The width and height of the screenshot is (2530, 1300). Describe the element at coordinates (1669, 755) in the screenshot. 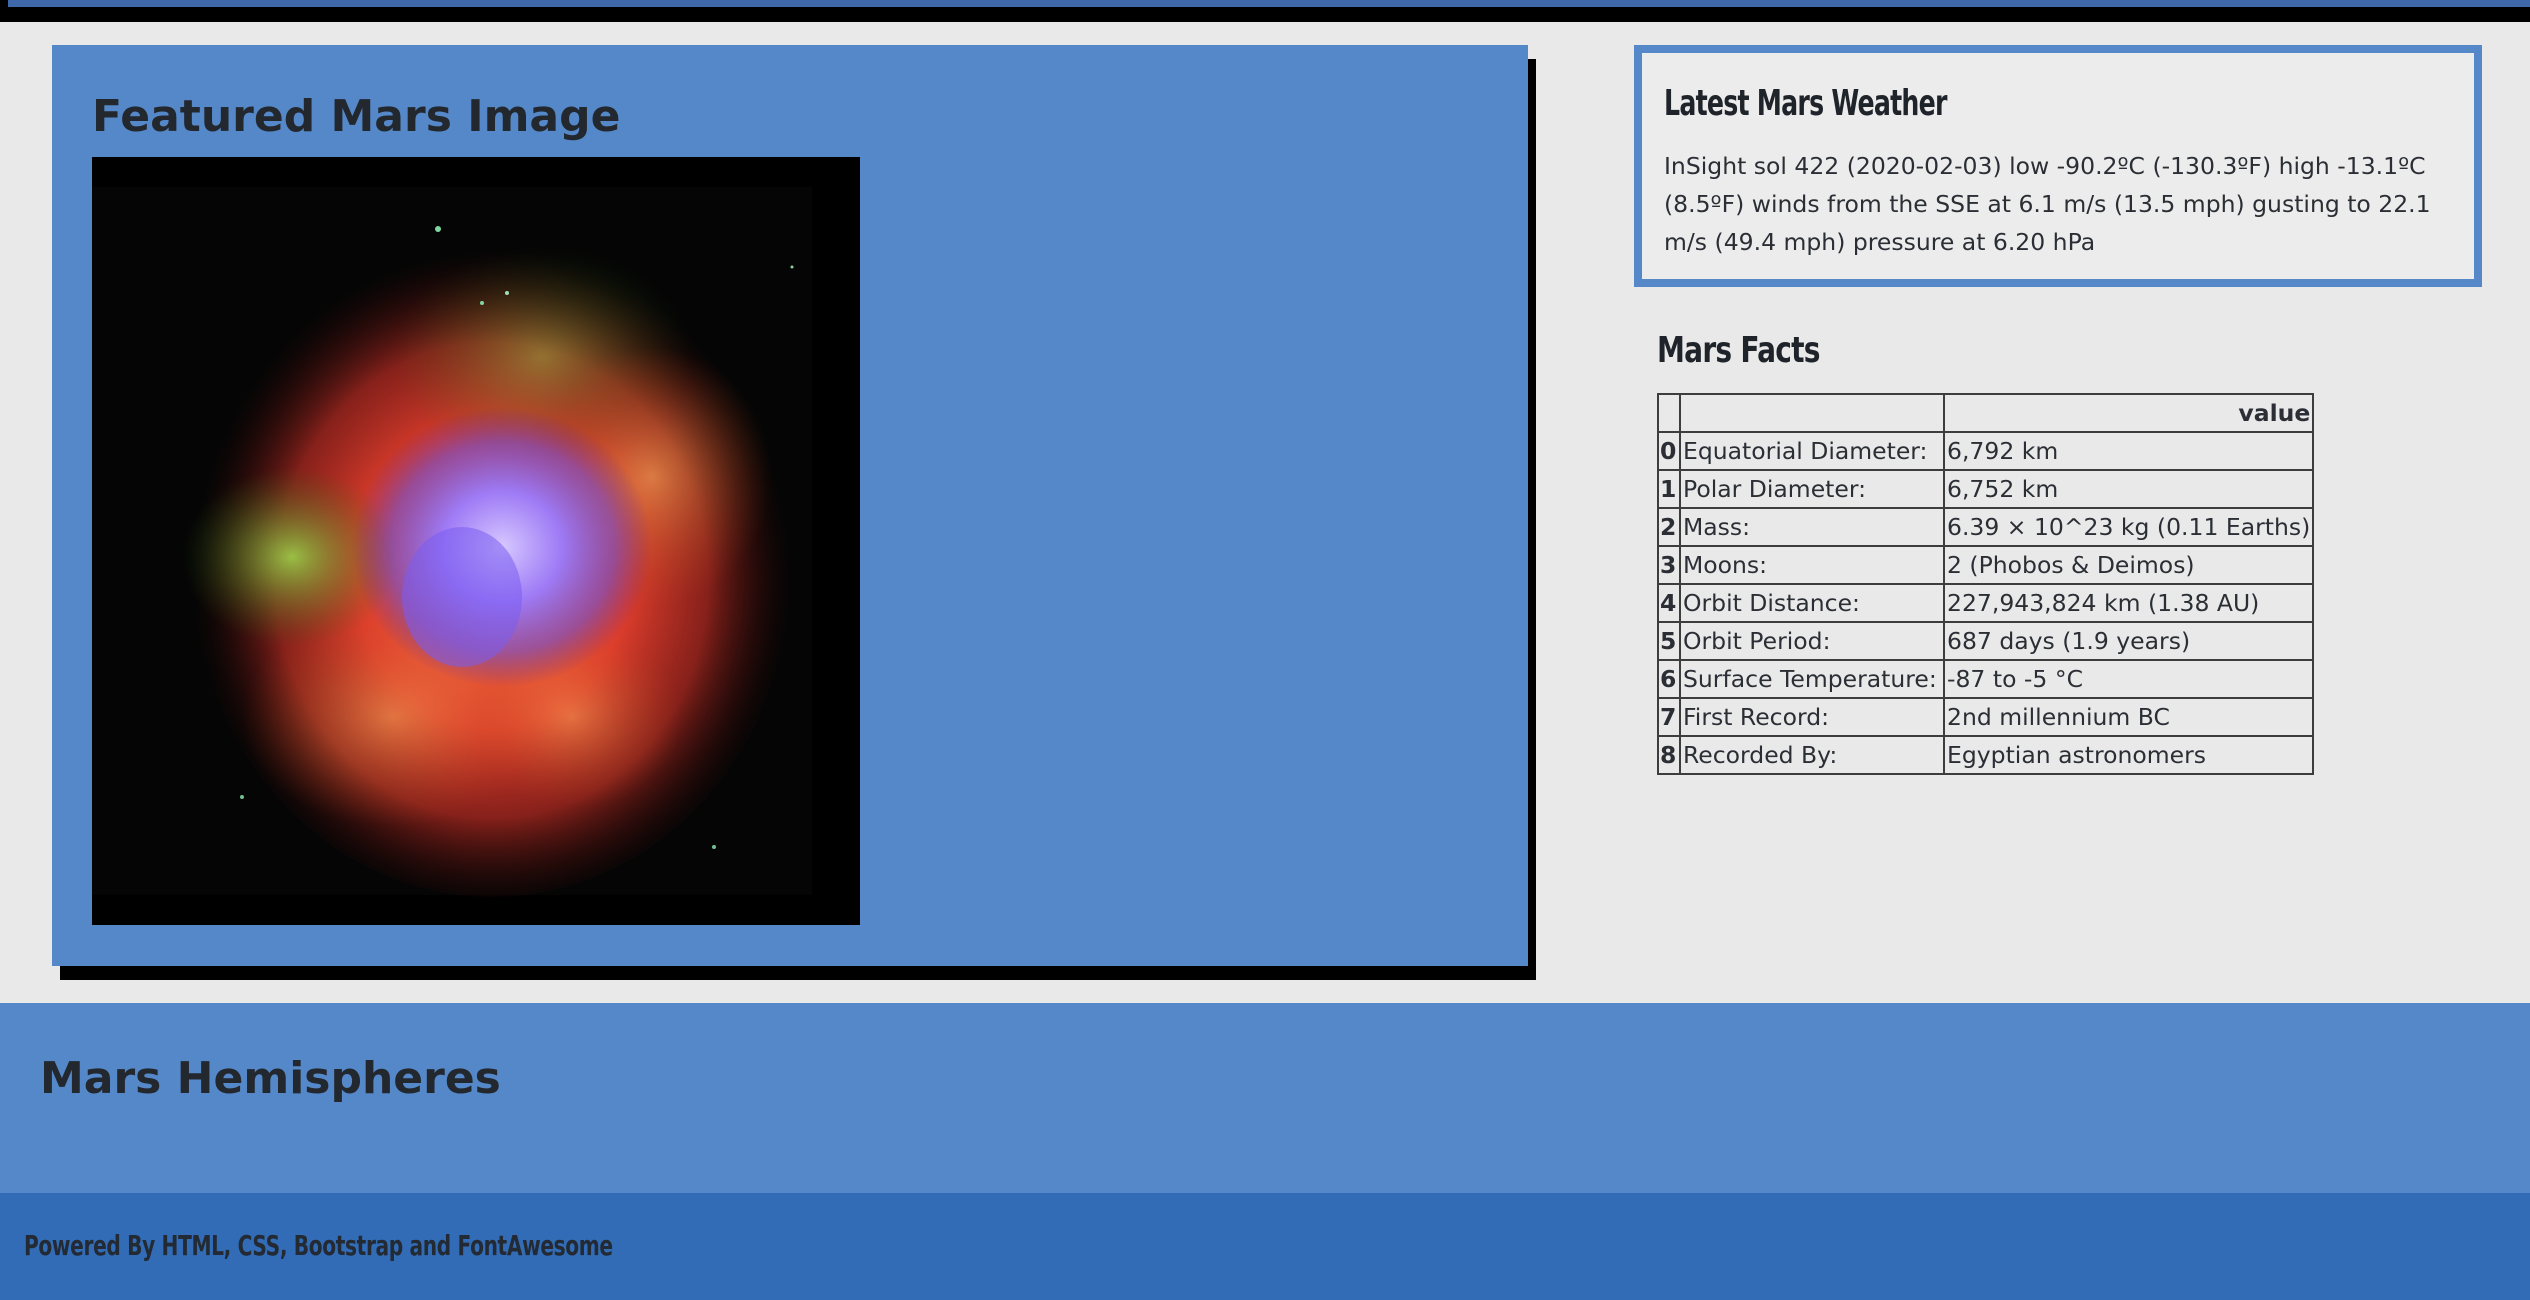

I see `row-index: 8` at that location.